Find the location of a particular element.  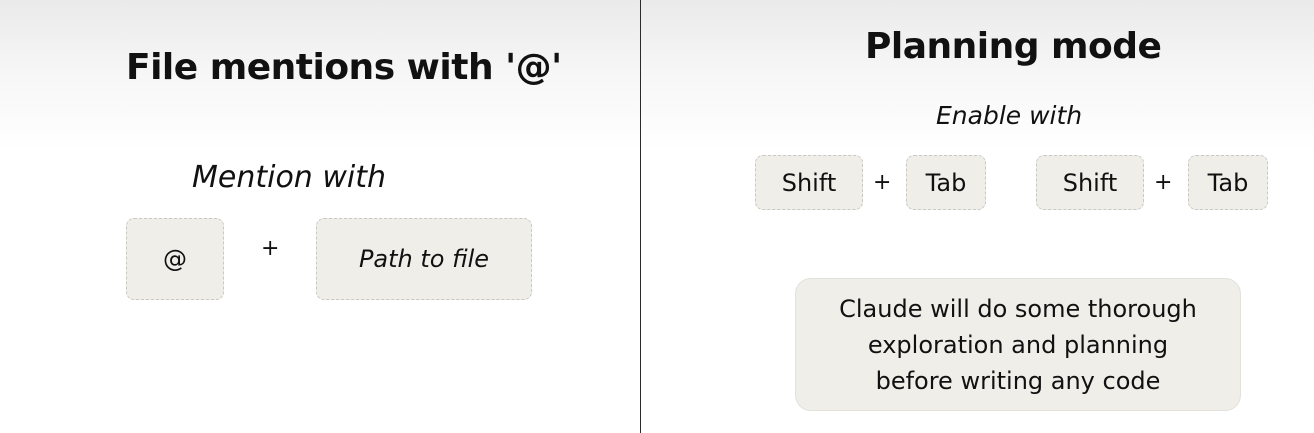

path-to-file-label: Path to file is located at coordinates (424, 259).